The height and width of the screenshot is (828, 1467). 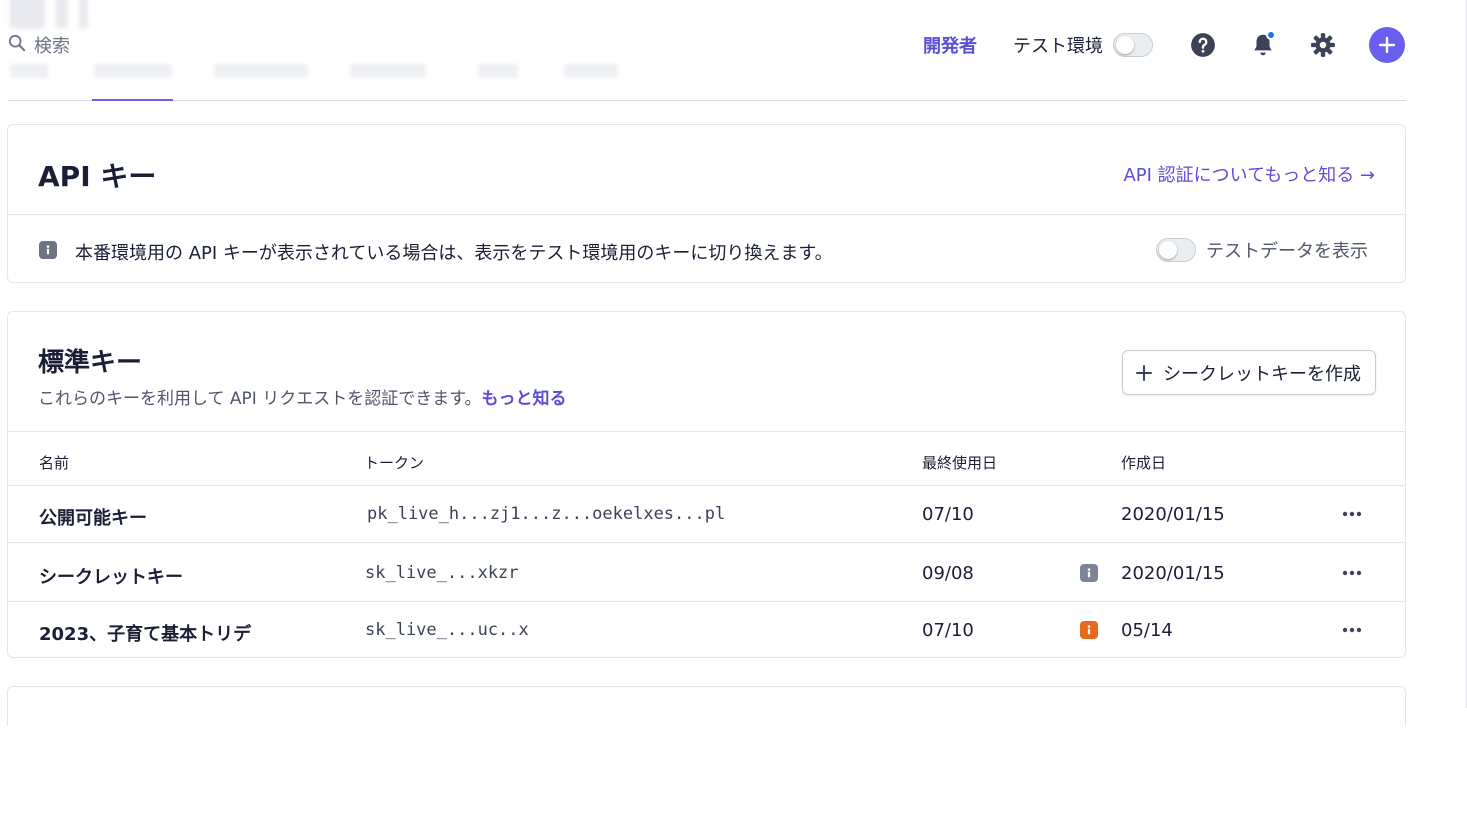 I want to click on search-bar: 検索, so click(x=39, y=45).